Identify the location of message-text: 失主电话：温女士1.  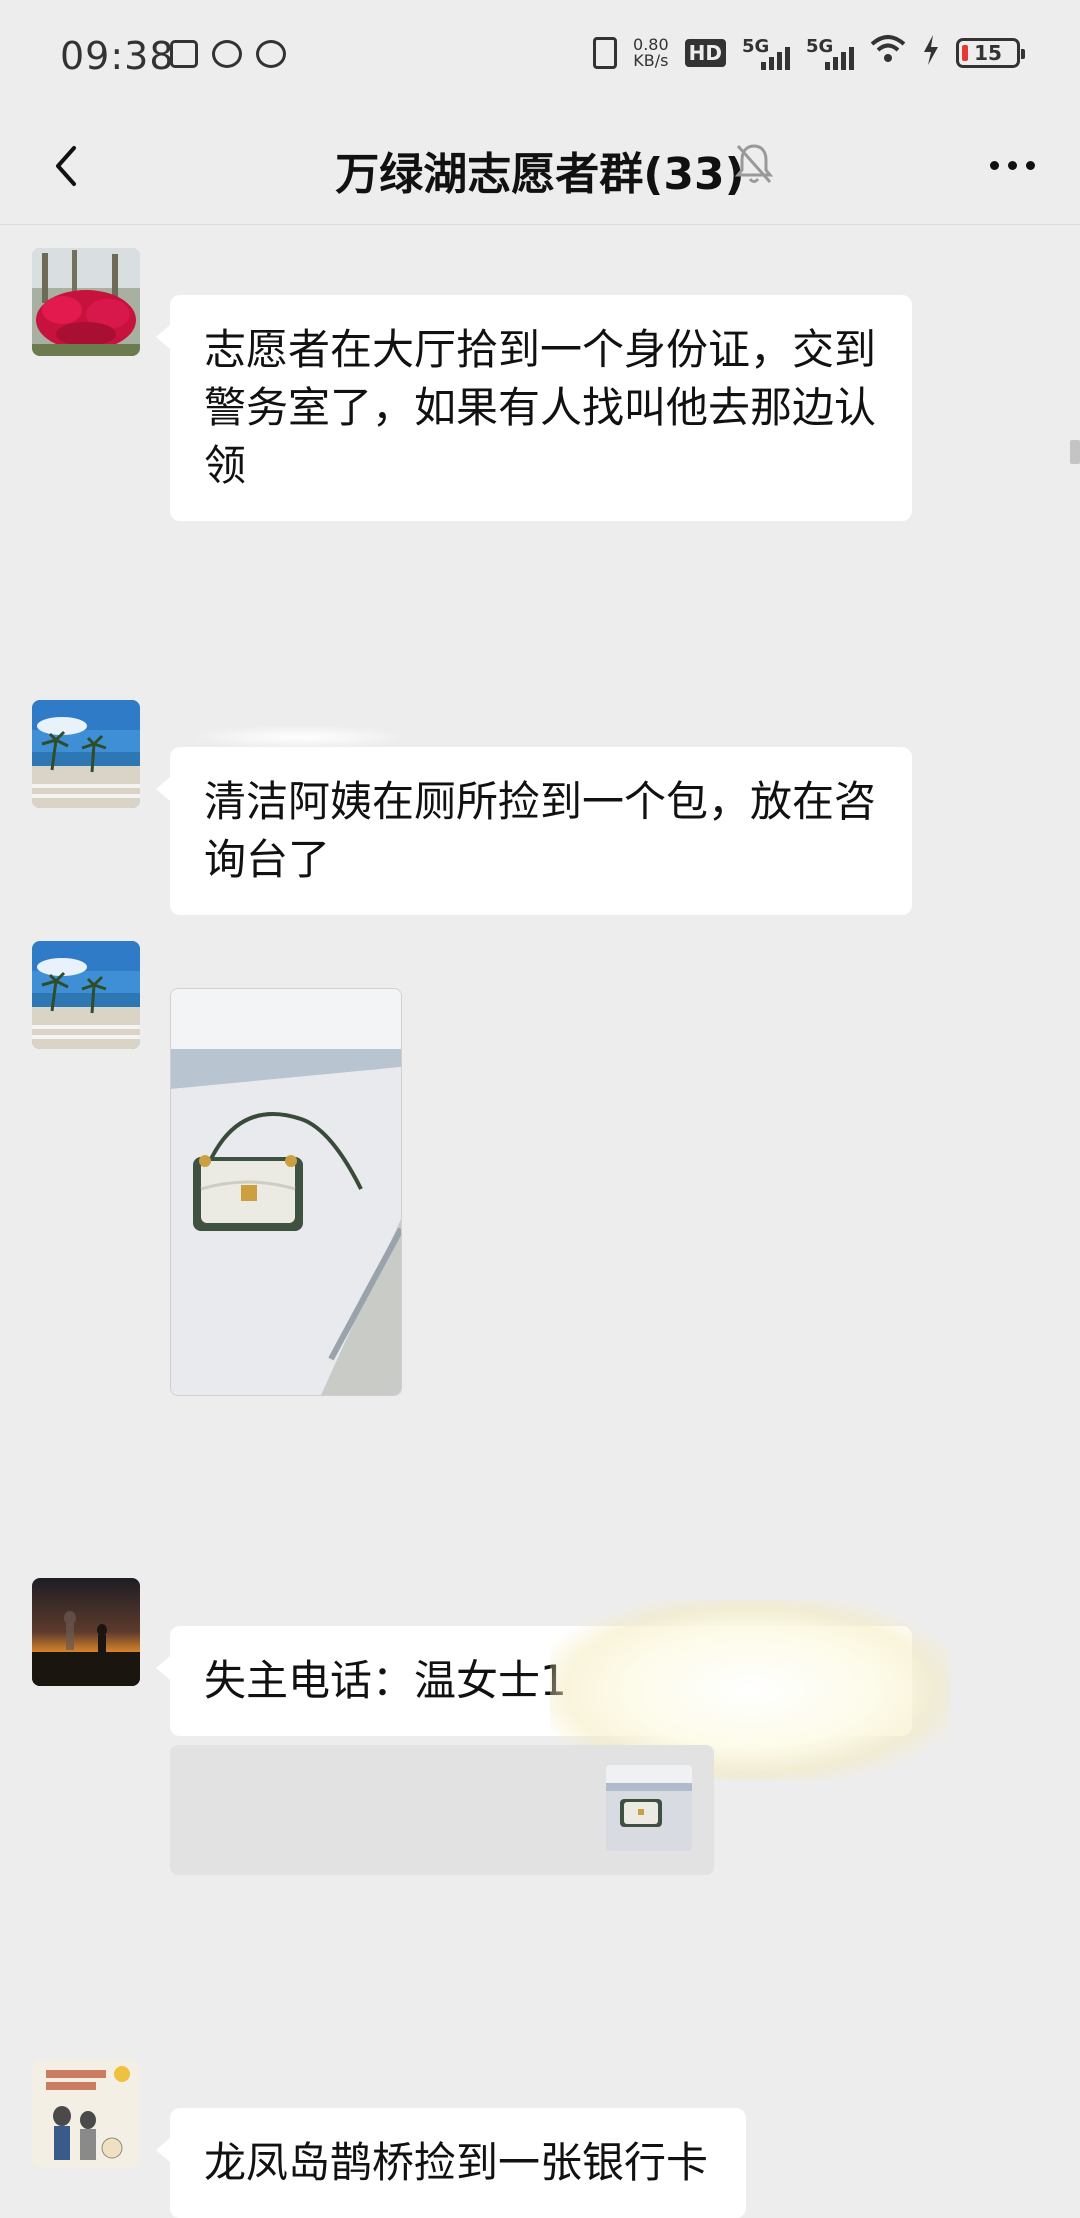
(385, 1680).